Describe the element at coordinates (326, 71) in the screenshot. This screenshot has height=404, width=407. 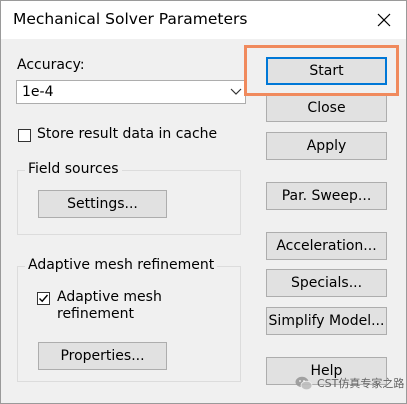
I see `start-button: Start` at that location.